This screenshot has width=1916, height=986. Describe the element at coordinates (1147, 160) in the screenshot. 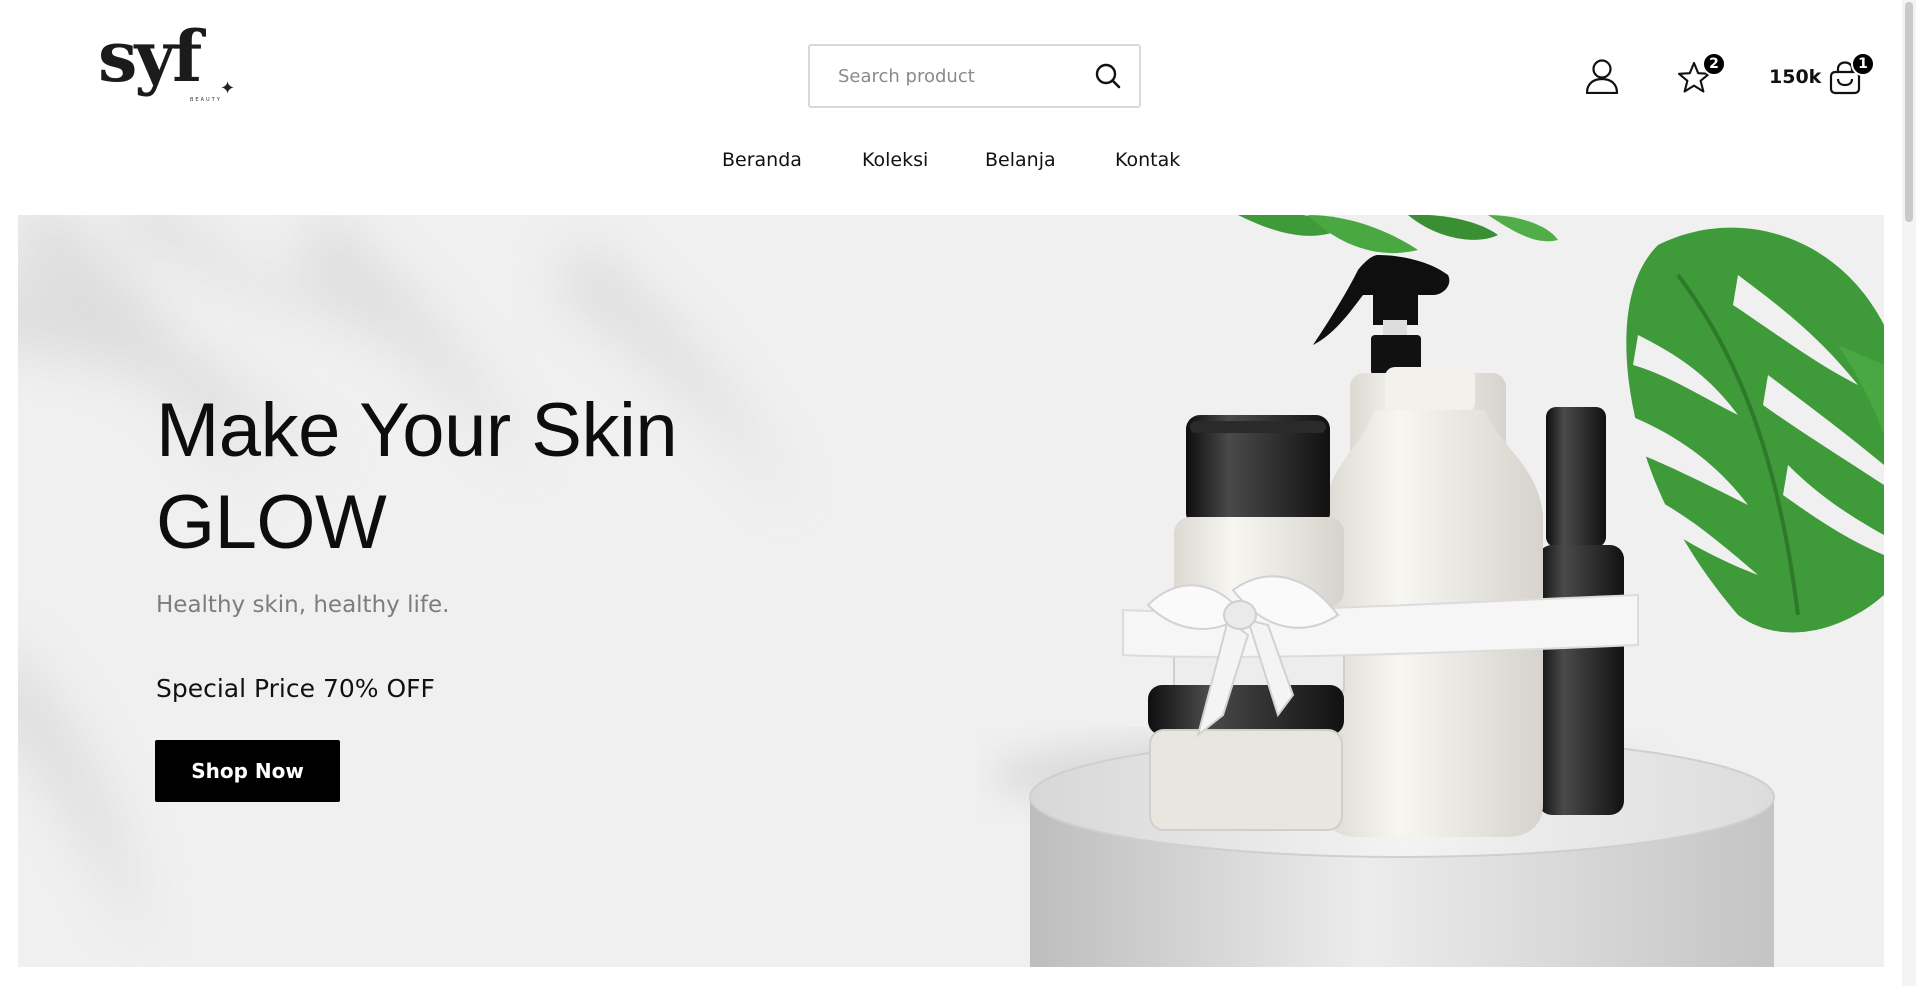

I see `nav-item-kontak: Kontak` at that location.